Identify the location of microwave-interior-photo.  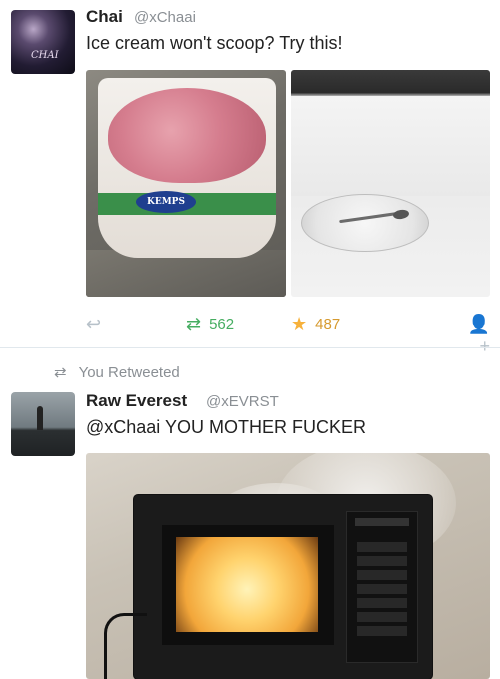
(390, 183).